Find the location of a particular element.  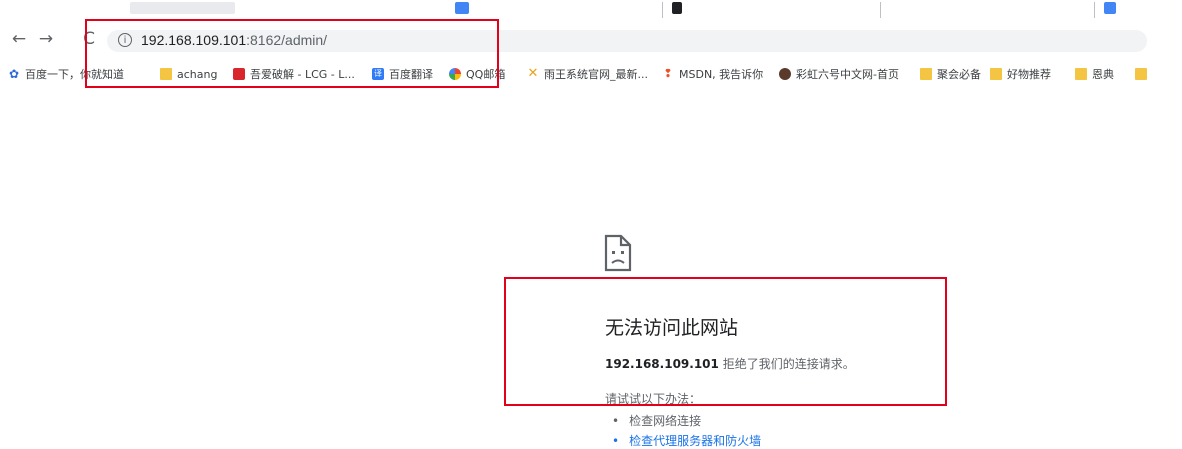

bookmark-msdn: ❢ MSDN, 我告诉你 is located at coordinates (712, 74).